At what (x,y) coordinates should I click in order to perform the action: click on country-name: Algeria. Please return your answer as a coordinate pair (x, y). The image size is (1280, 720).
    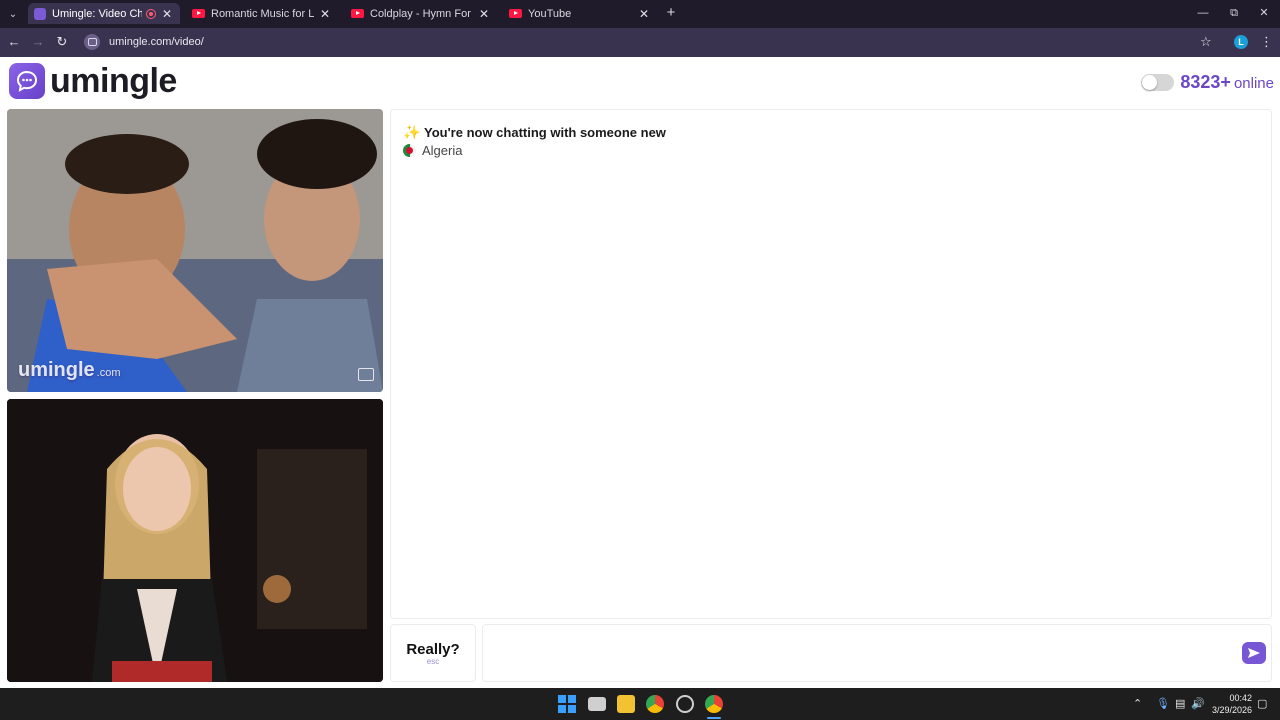
    Looking at the image, I should click on (442, 150).